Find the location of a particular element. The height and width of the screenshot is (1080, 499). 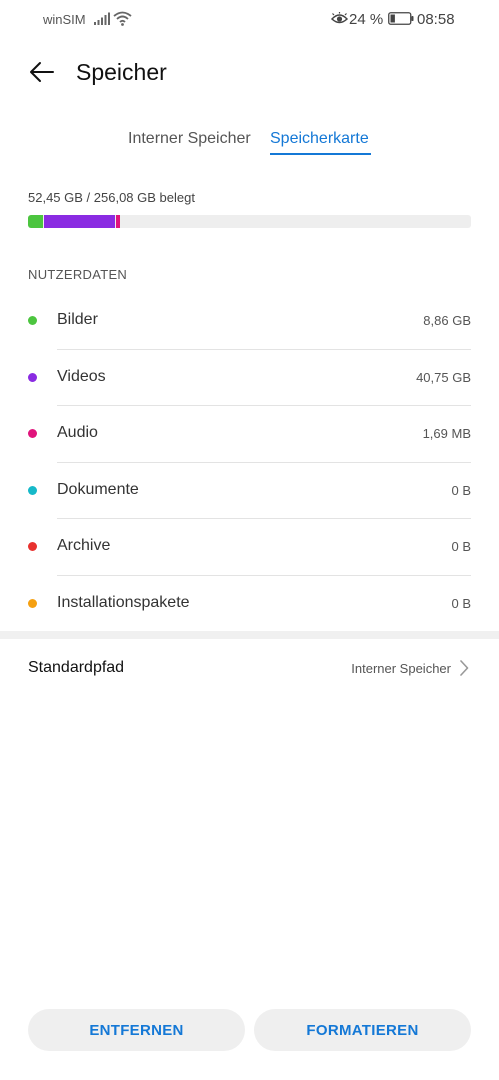

app-bar: Speicher is located at coordinates (249, 73).